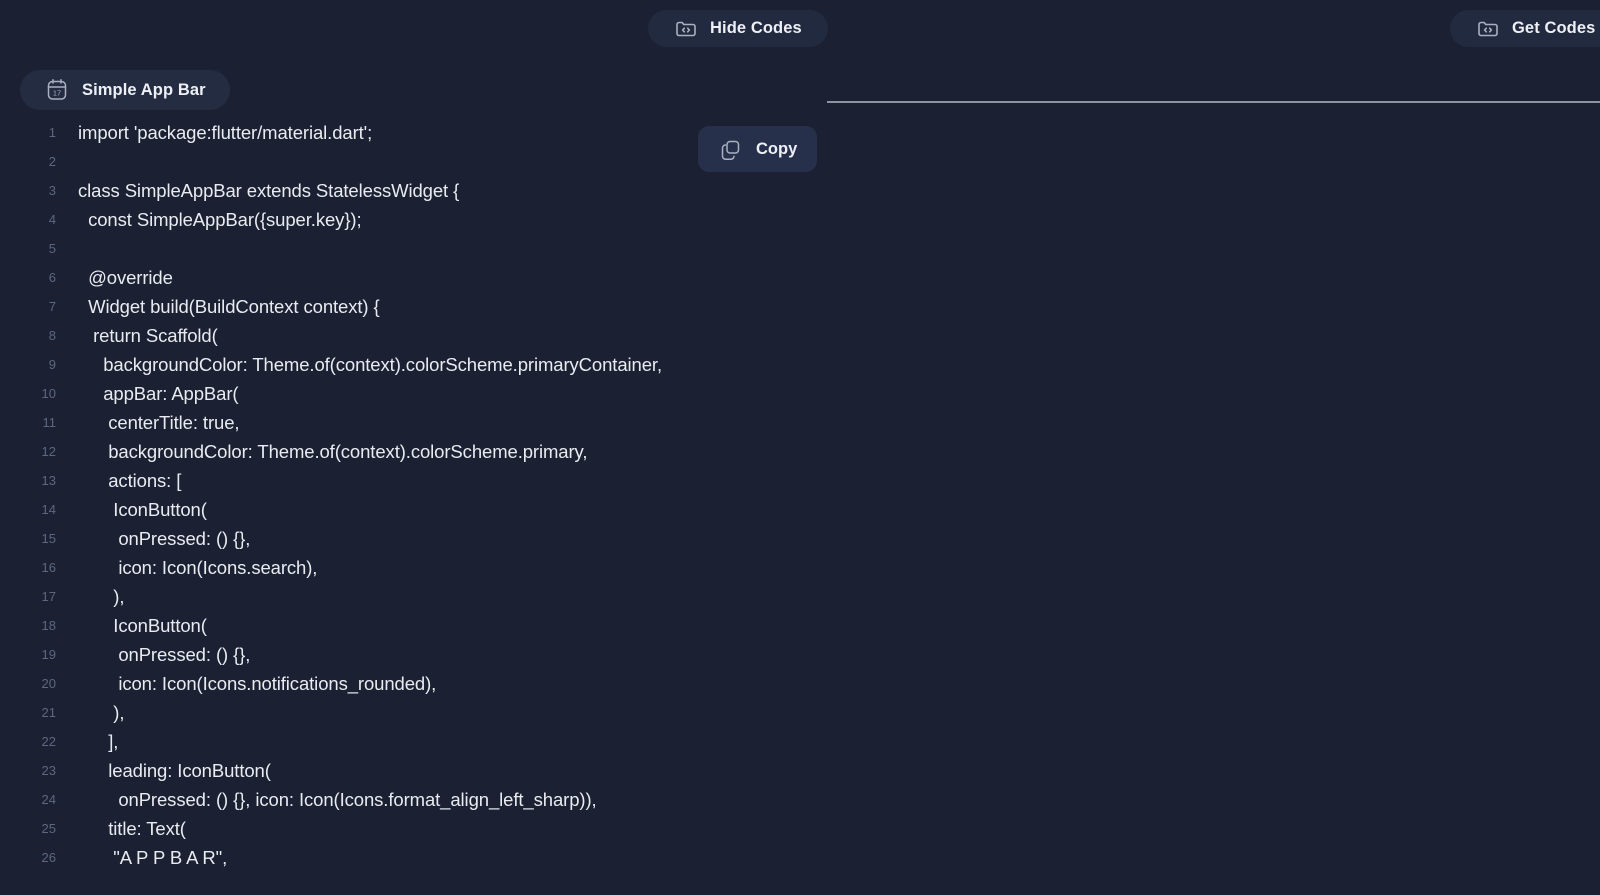  Describe the element at coordinates (52, 161) in the screenshot. I see `line-number: 2` at that location.